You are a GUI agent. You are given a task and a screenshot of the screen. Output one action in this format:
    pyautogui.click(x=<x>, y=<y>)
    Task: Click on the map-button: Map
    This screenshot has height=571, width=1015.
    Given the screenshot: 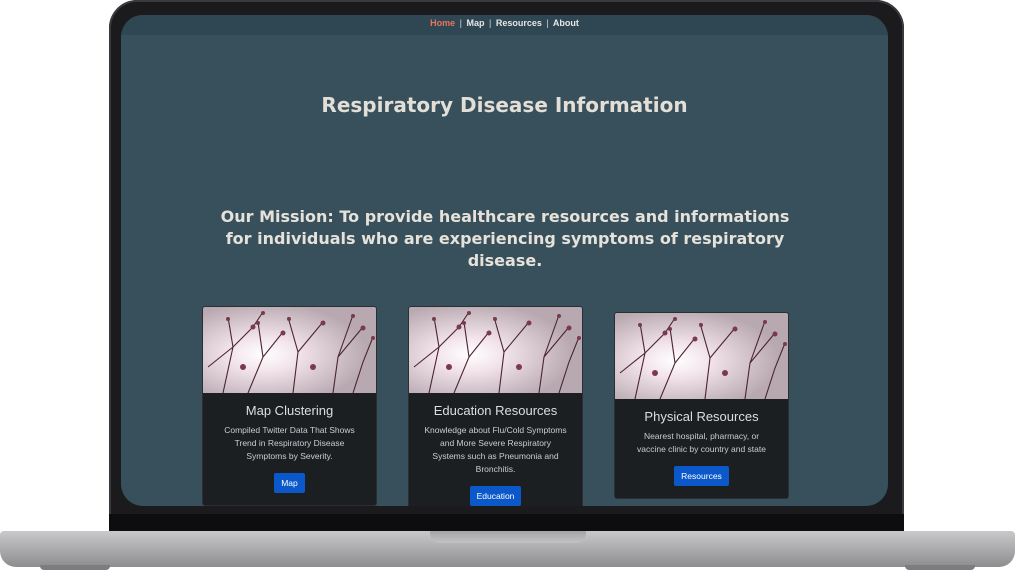 What is the action you would take?
    pyautogui.click(x=289, y=483)
    